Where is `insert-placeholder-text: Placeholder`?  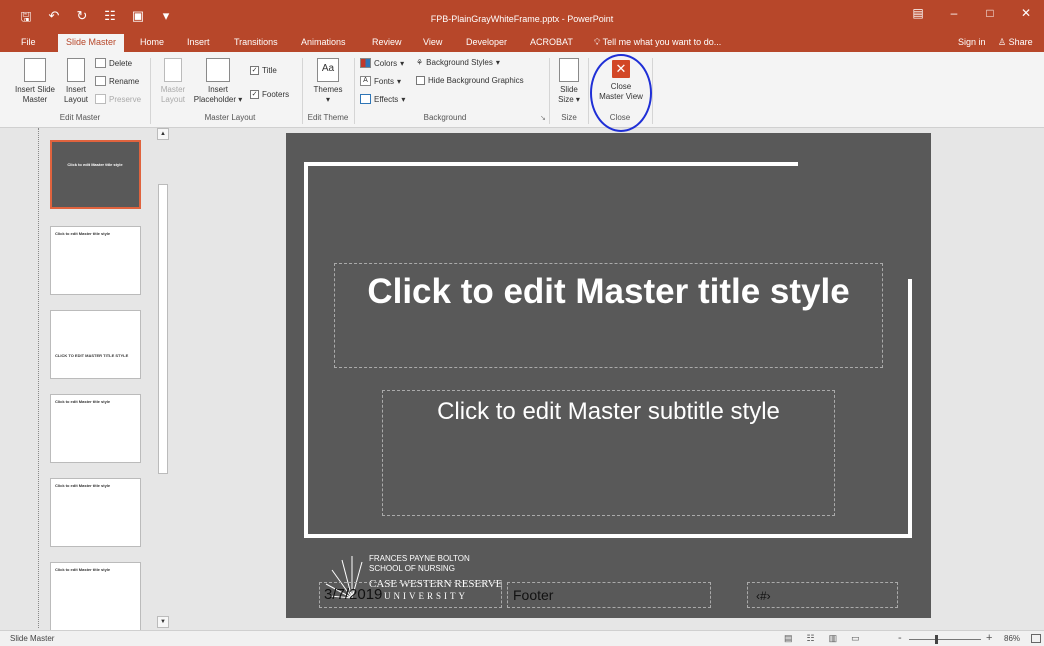
insert-placeholder-text: Placeholder is located at coordinates (214, 99).